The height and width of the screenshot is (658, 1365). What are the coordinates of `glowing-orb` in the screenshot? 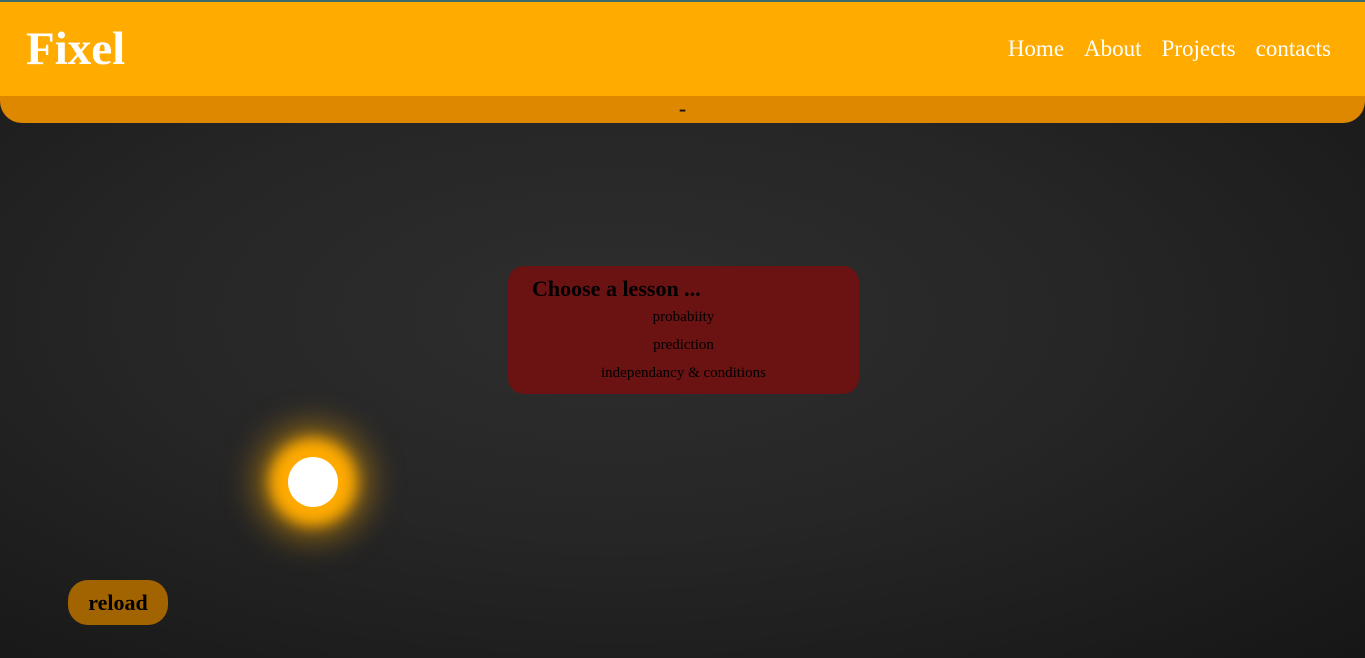 It's located at (313, 482).